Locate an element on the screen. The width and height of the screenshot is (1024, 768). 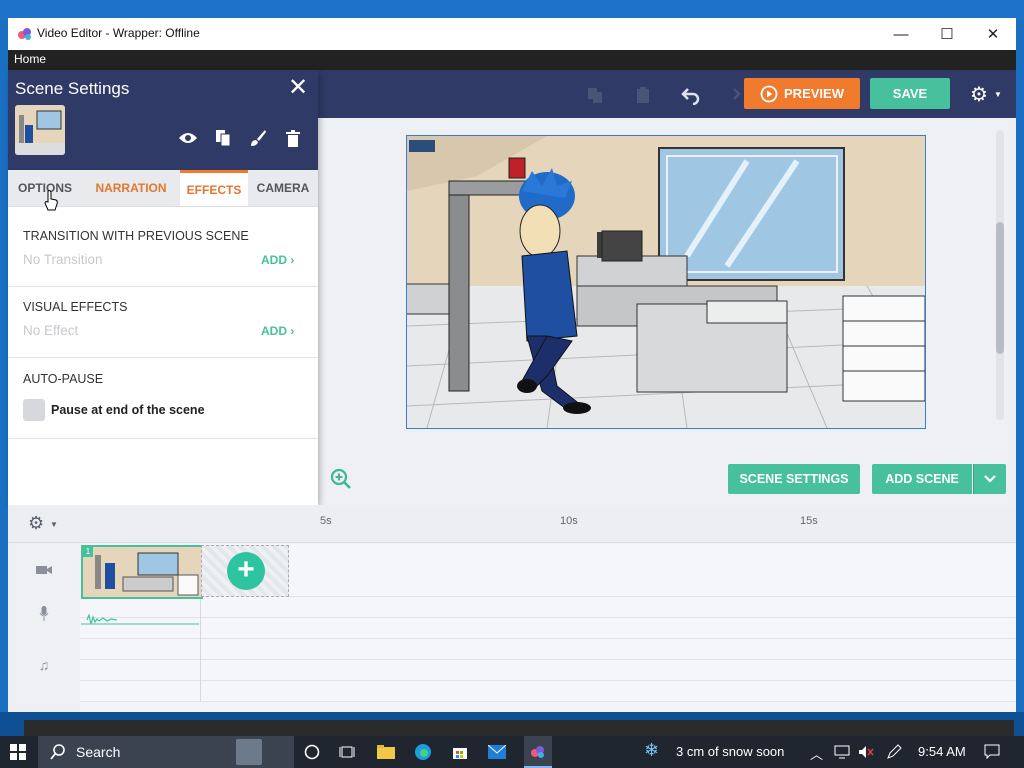
background-window-strip is located at coordinates (519, 728).